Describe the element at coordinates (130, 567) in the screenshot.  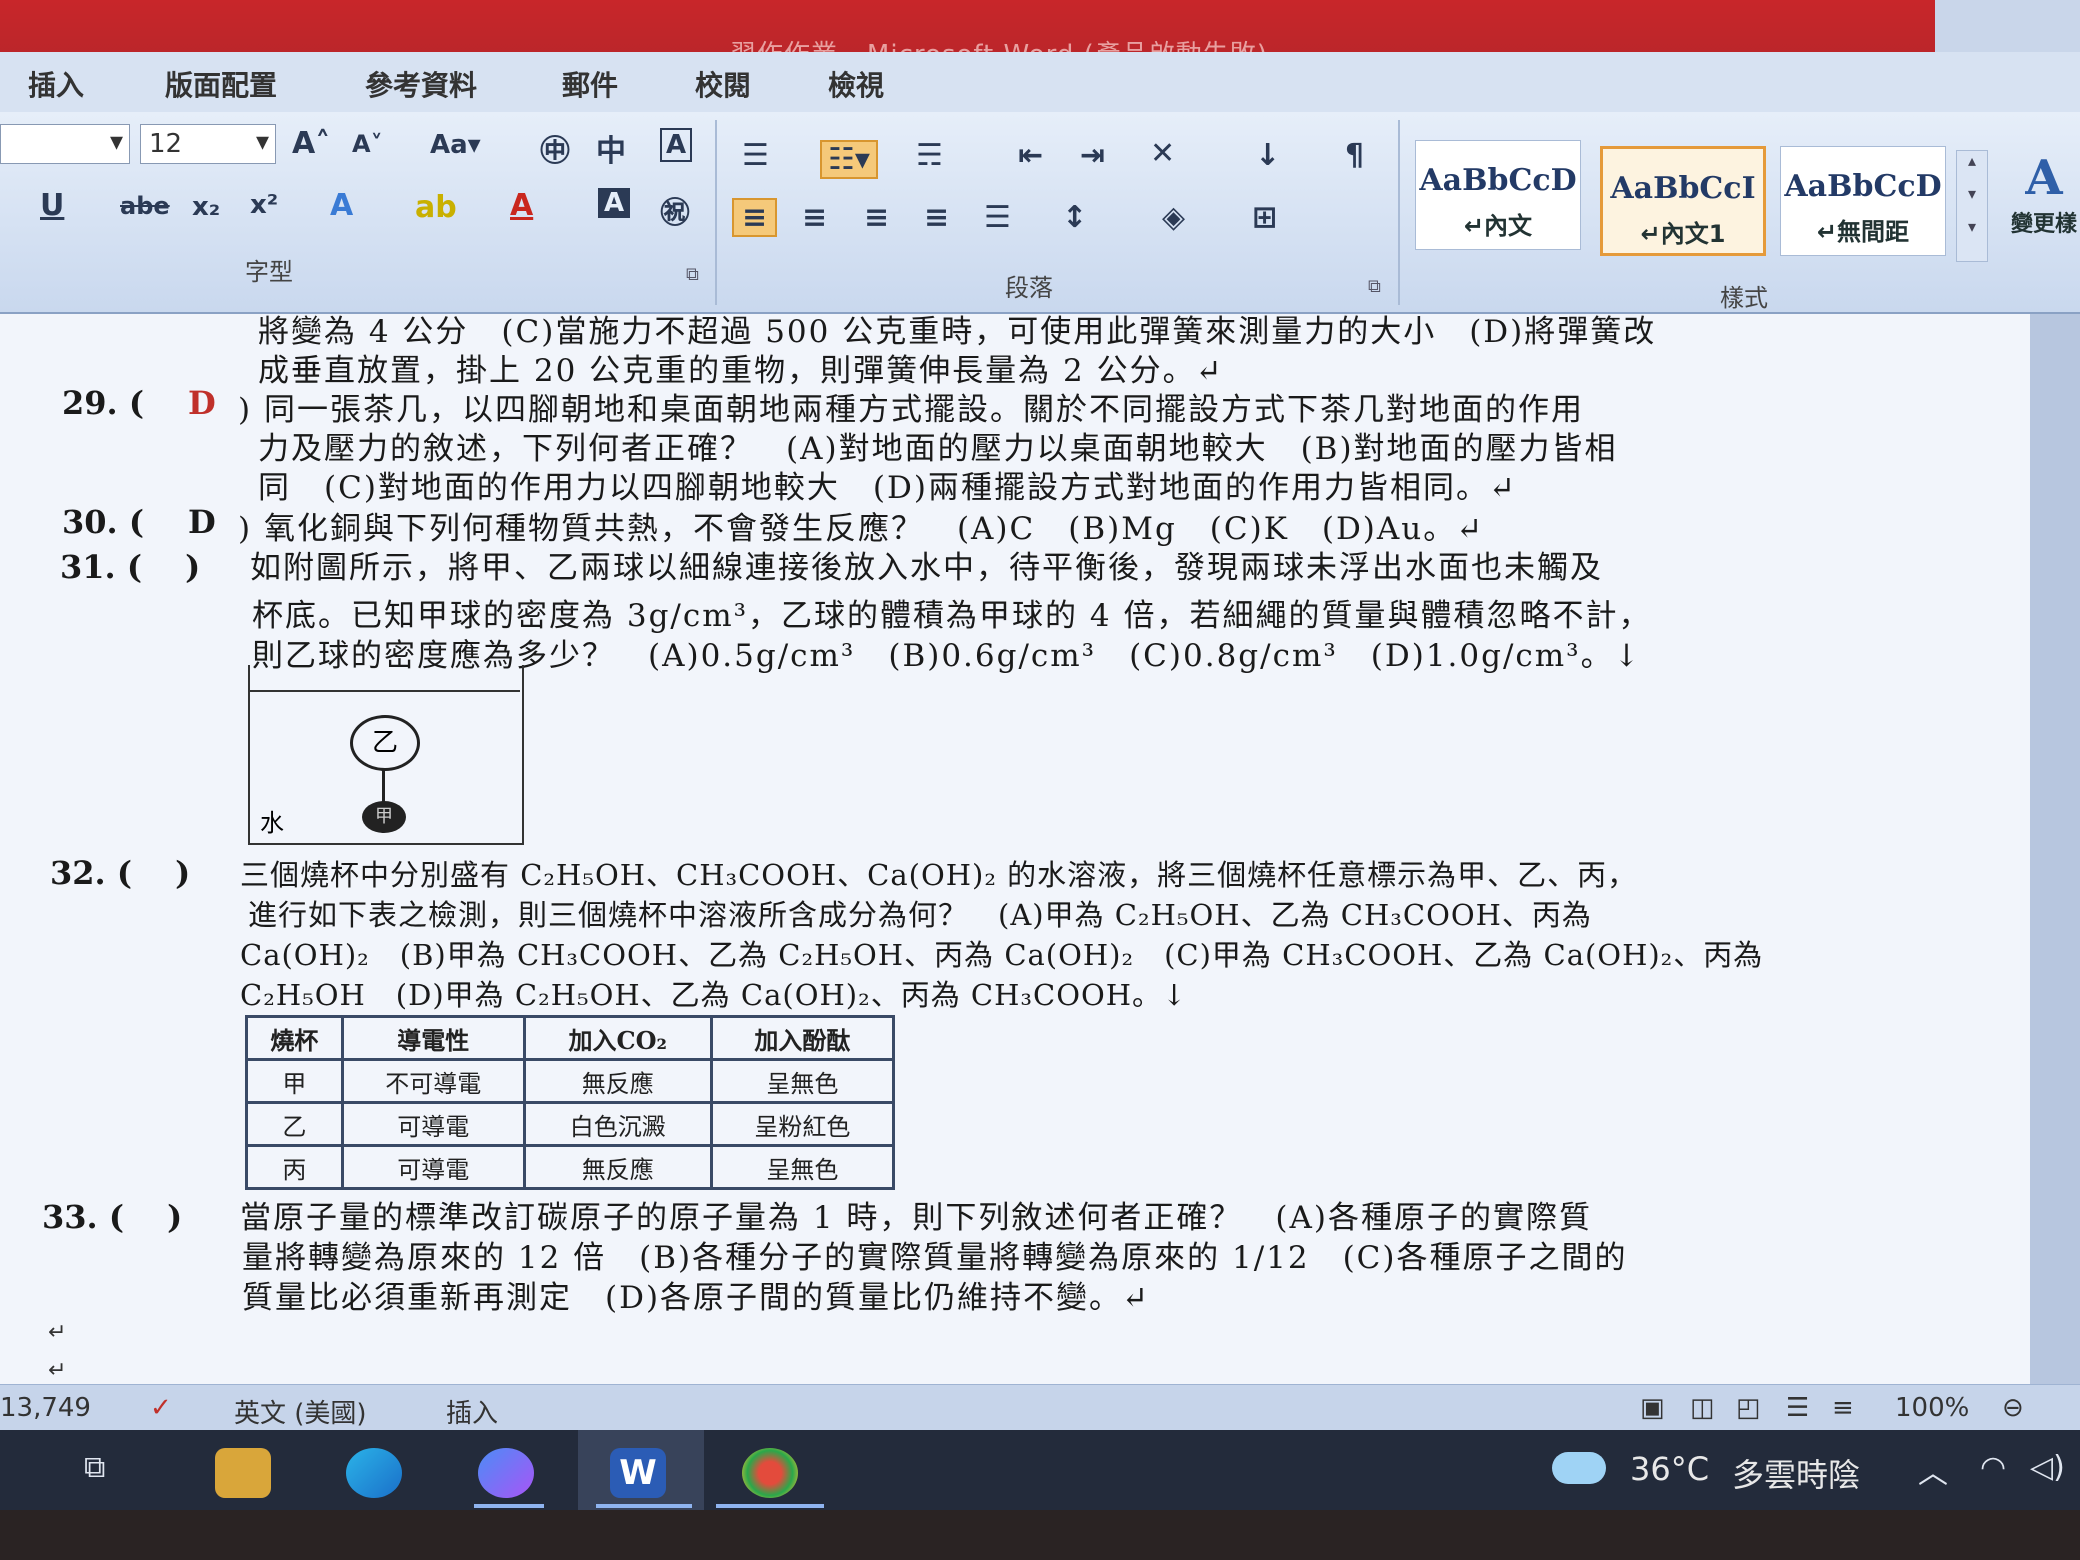
I see `q31-number: 31. ( )` at that location.